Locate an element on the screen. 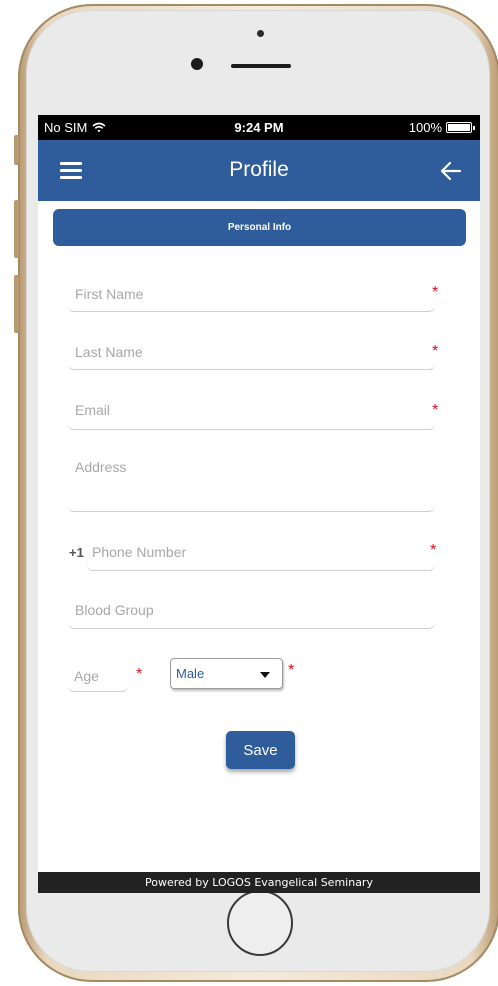  battery-fill is located at coordinates (459, 127).